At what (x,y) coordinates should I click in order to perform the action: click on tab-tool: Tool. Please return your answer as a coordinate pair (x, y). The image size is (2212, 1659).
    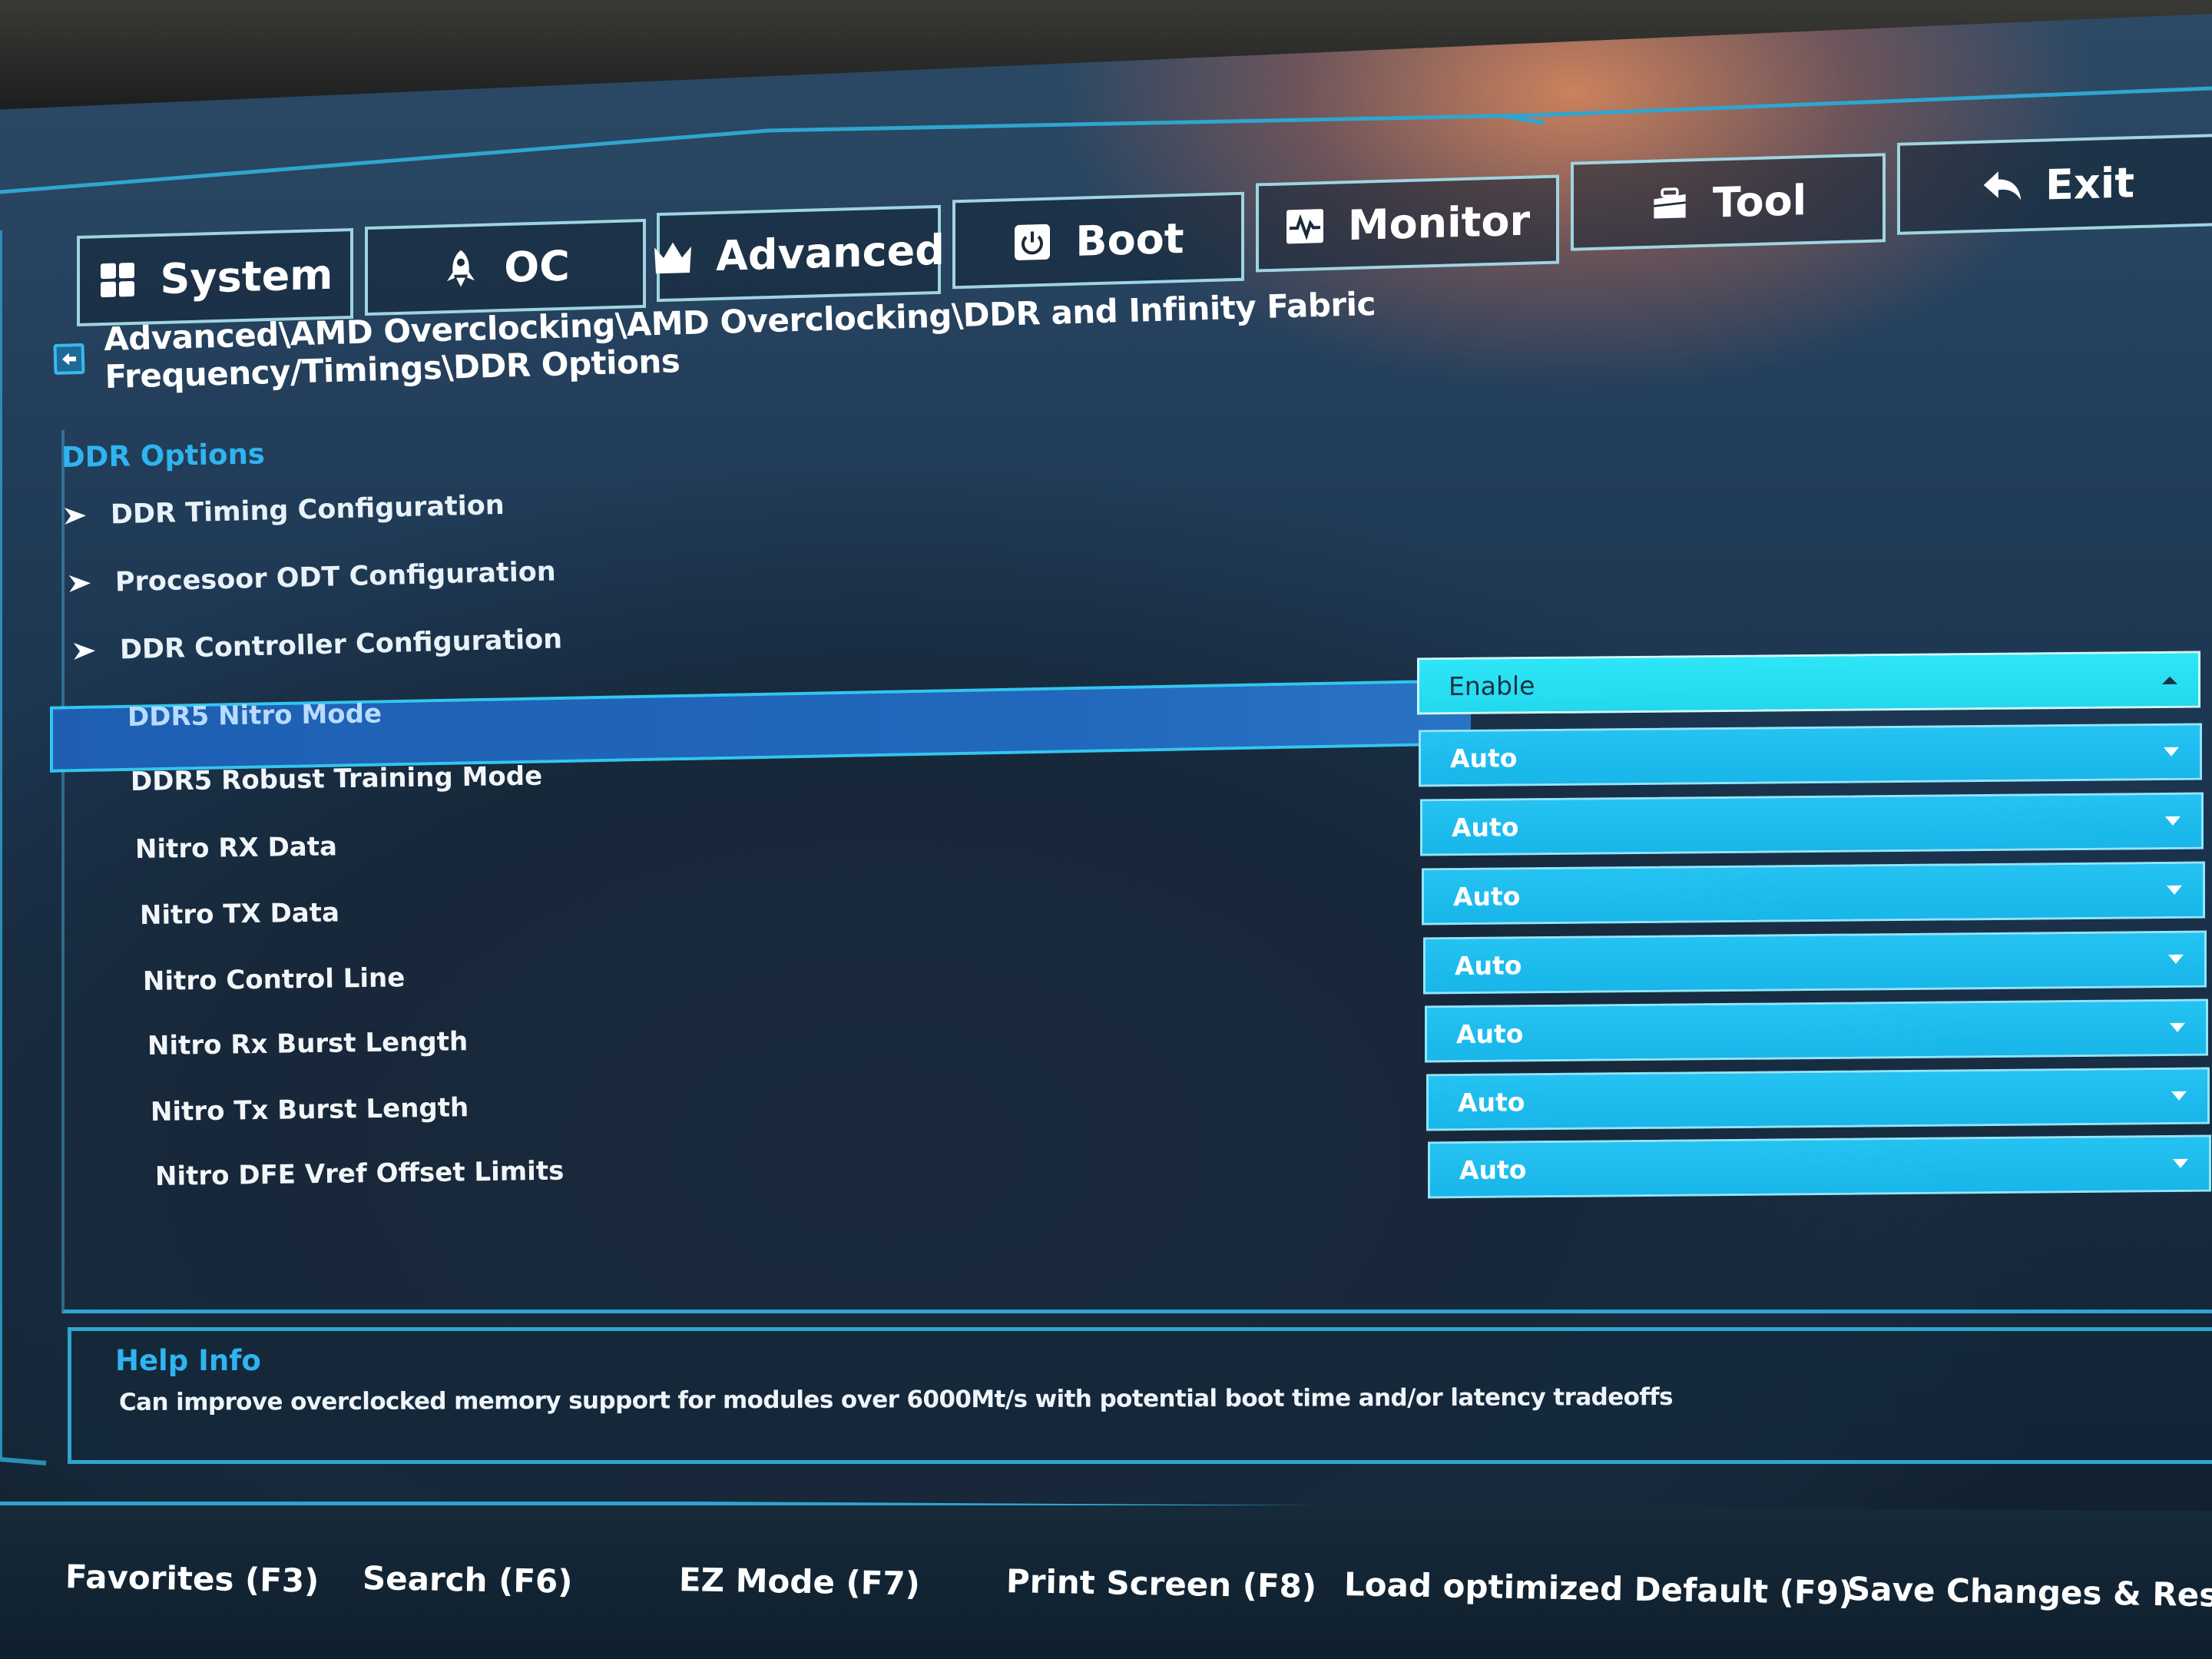
    Looking at the image, I should click on (1729, 202).